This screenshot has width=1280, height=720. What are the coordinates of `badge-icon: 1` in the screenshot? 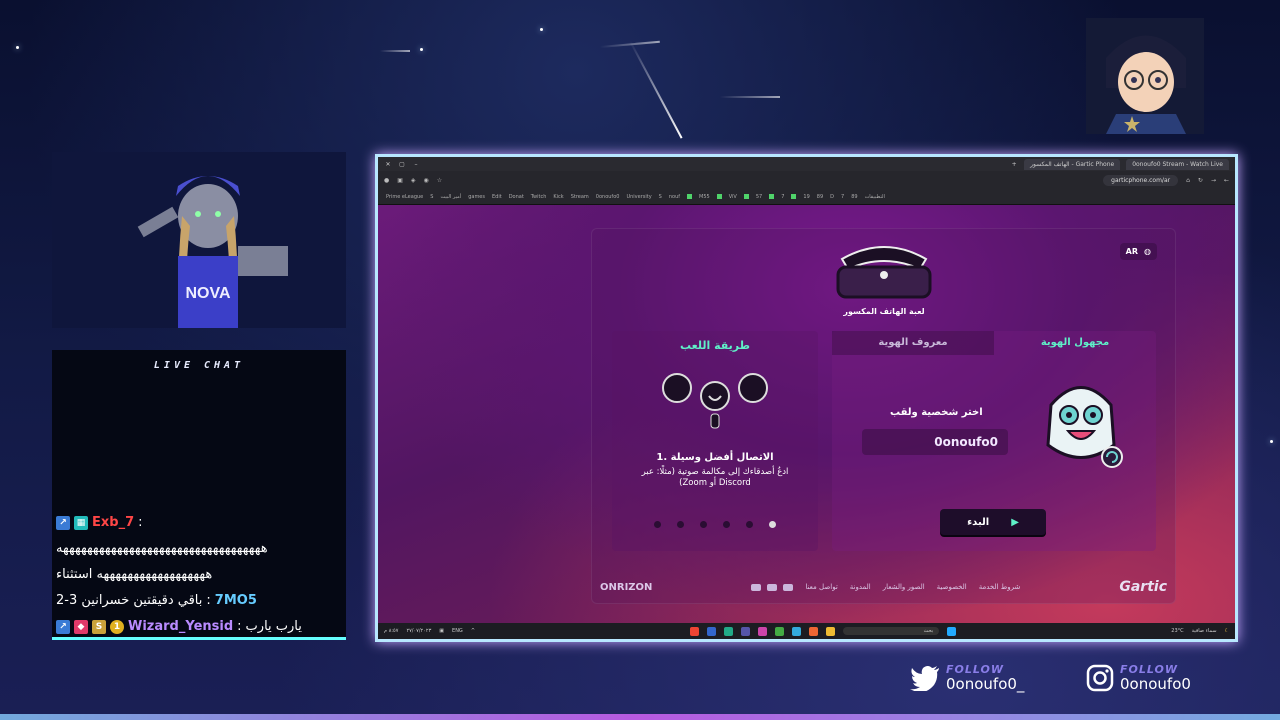 It's located at (117, 627).